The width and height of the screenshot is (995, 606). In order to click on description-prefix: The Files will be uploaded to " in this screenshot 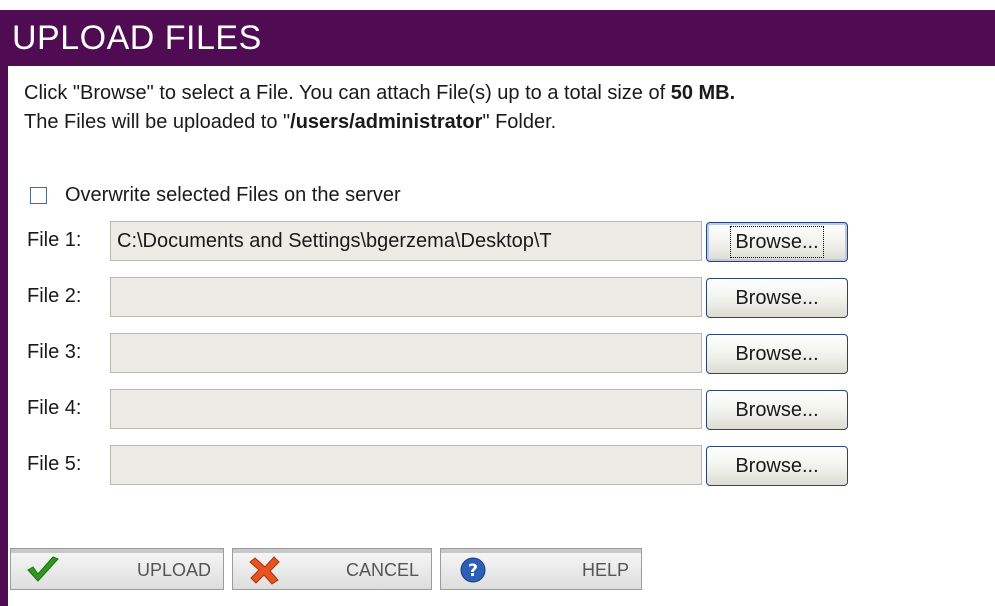, I will do `click(157, 122)`.